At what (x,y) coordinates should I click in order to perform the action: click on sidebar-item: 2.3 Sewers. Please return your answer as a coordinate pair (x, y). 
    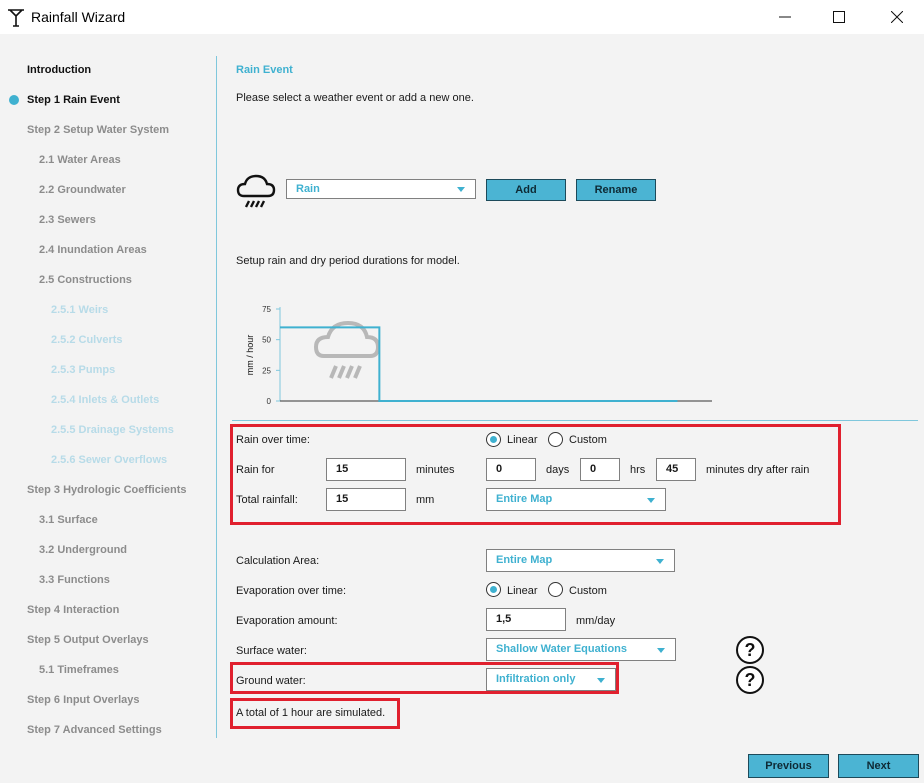
    Looking at the image, I should click on (67, 220).